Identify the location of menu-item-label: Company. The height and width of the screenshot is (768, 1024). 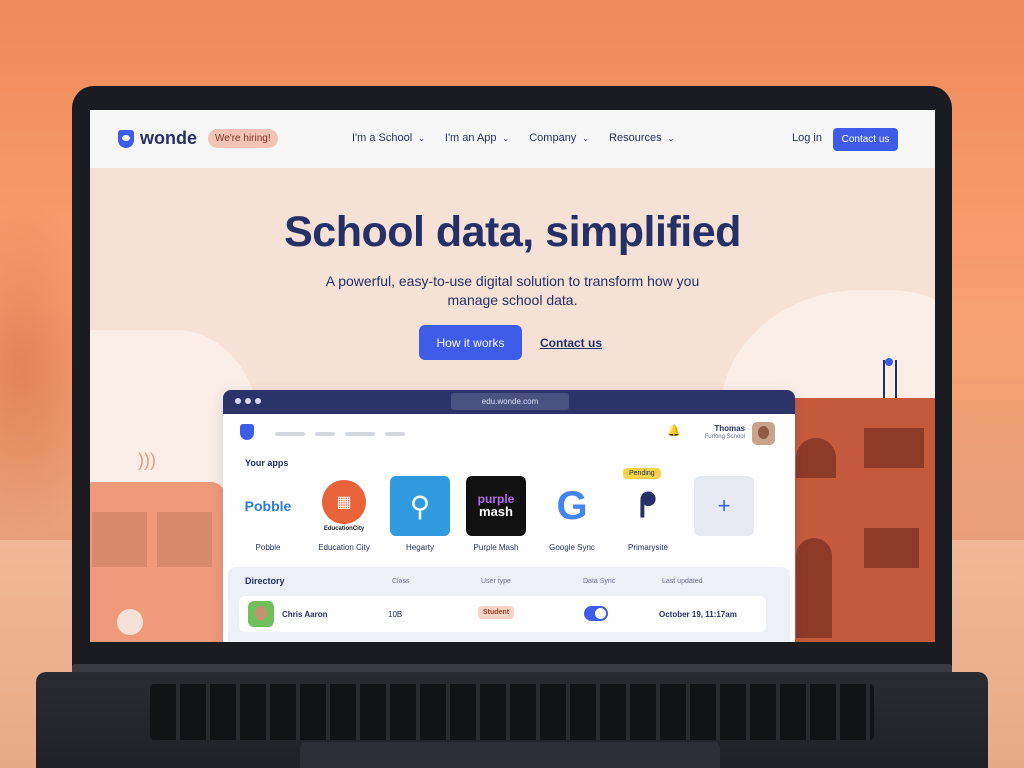
(553, 138).